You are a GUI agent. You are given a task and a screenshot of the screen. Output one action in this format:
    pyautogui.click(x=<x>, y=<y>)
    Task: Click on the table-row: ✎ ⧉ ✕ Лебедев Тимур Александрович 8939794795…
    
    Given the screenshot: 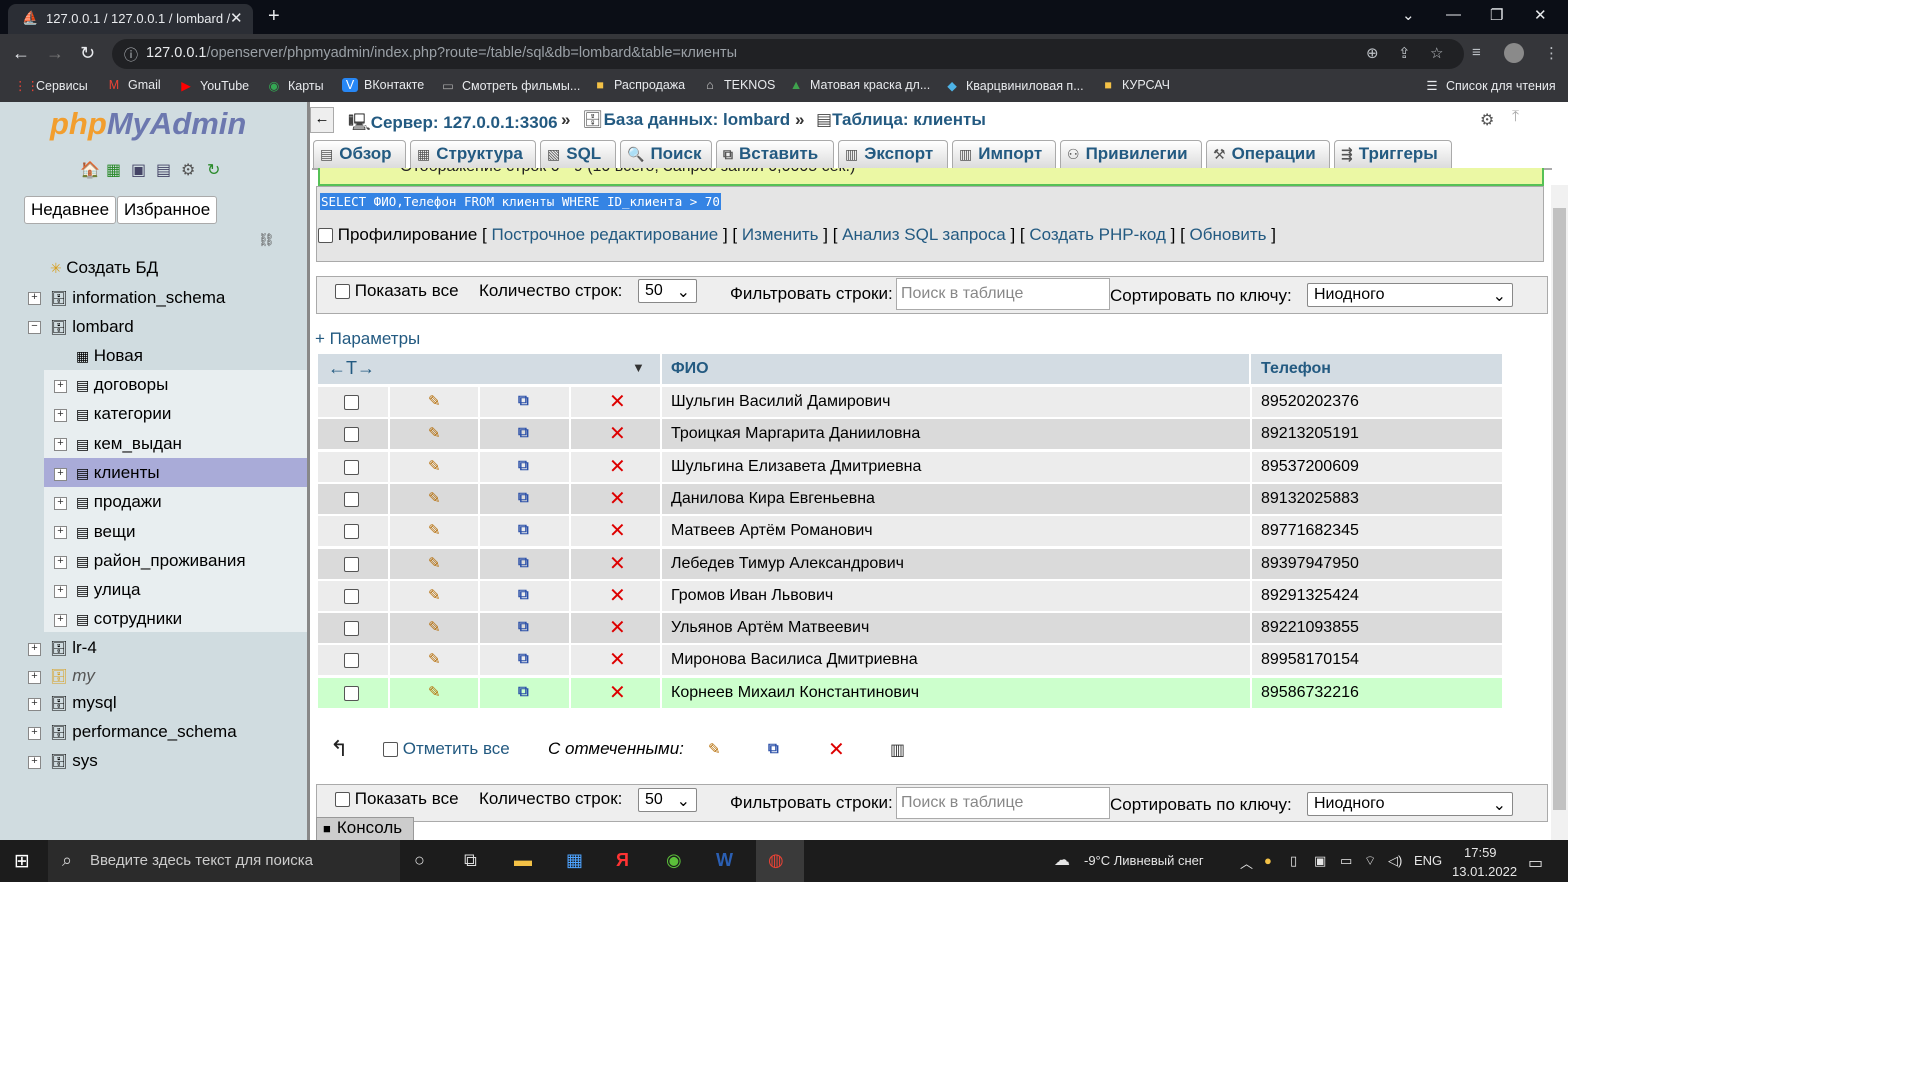 What is the action you would take?
    pyautogui.click(x=910, y=564)
    